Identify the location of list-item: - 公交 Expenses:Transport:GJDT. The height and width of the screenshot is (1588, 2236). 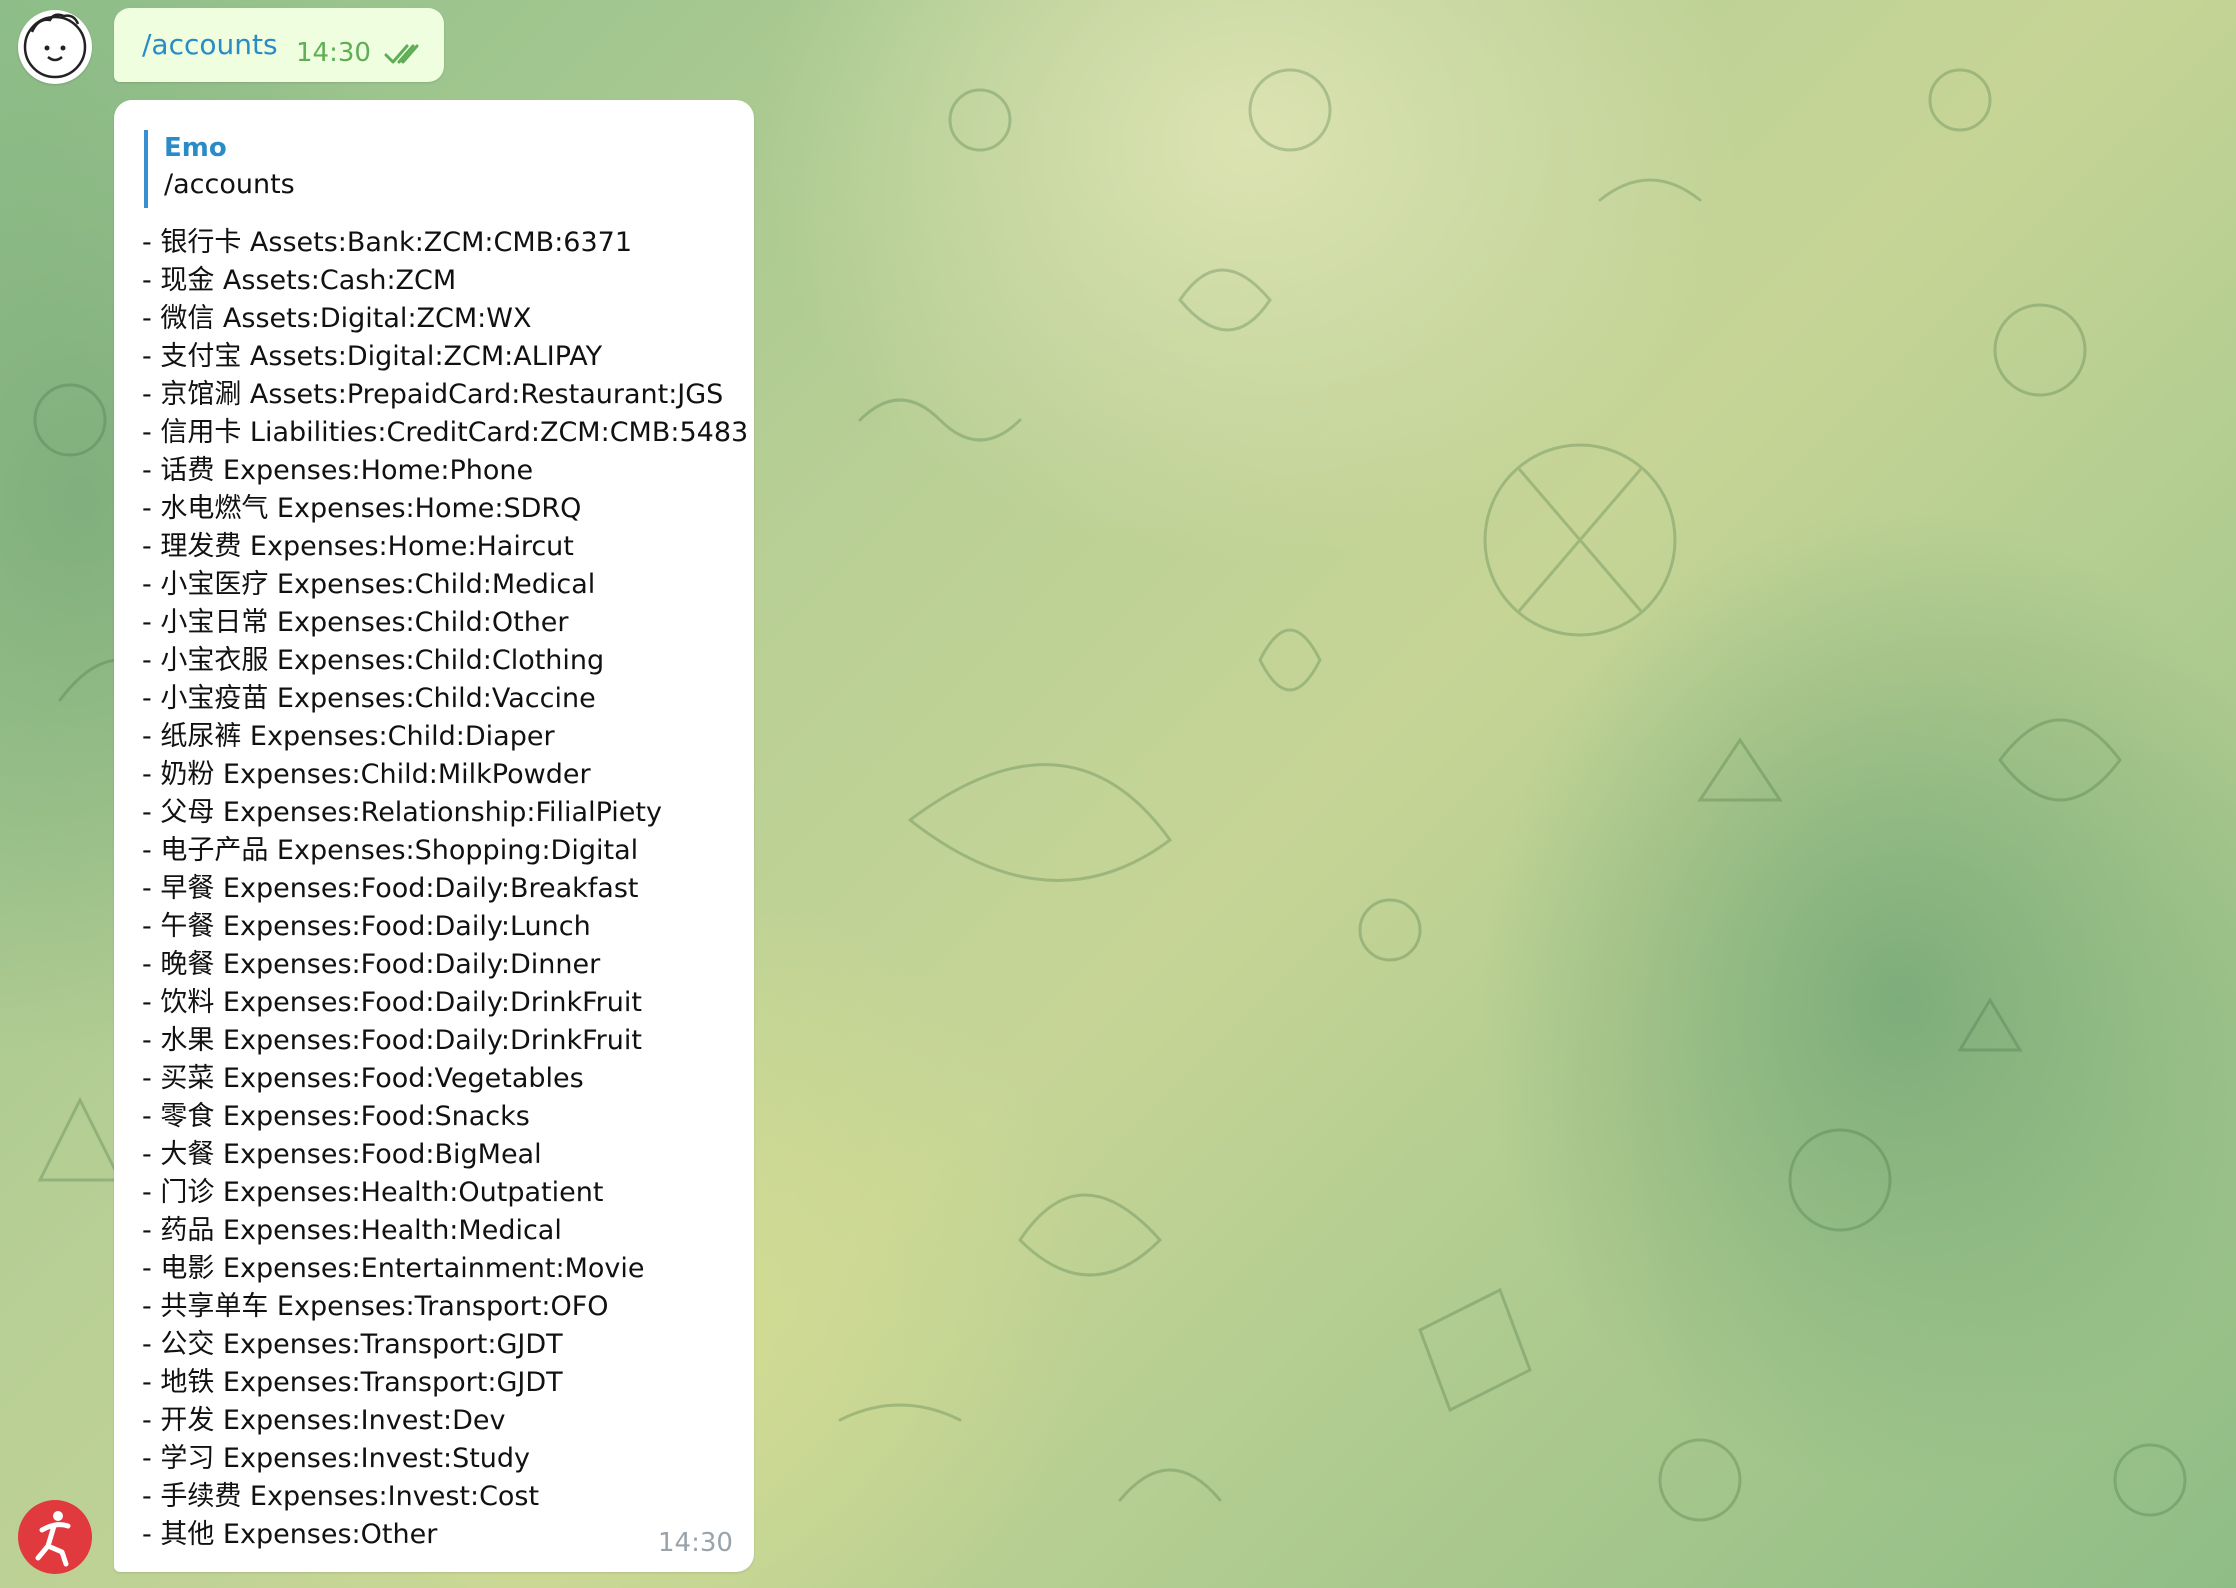
(352, 1344).